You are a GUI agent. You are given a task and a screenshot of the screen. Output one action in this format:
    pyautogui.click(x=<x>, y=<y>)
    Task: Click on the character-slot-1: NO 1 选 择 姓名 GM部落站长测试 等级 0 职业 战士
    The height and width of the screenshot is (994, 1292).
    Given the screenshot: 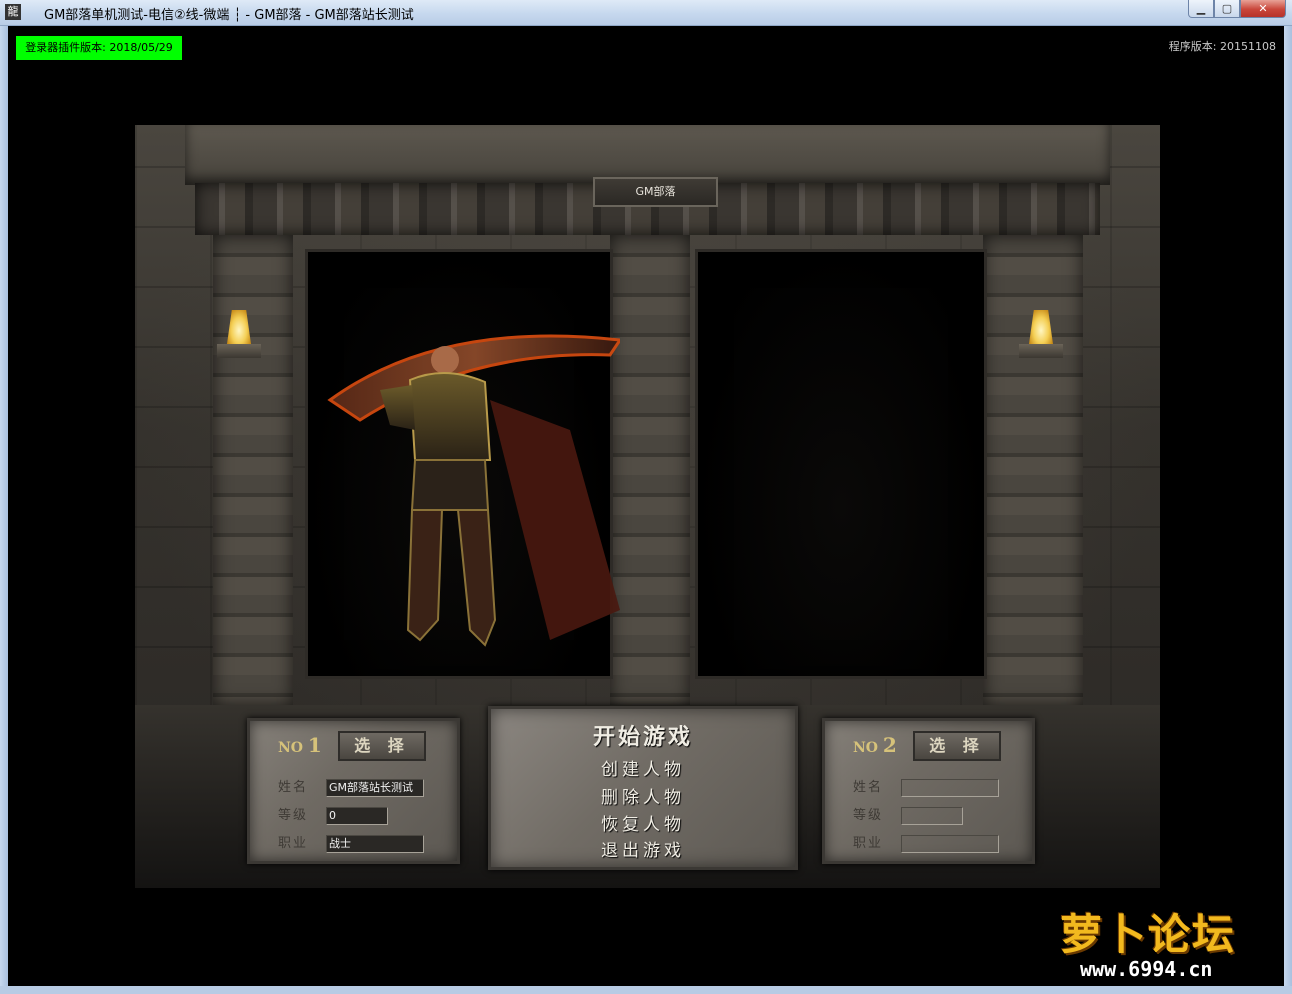 What is the action you would take?
    pyautogui.click(x=353, y=791)
    